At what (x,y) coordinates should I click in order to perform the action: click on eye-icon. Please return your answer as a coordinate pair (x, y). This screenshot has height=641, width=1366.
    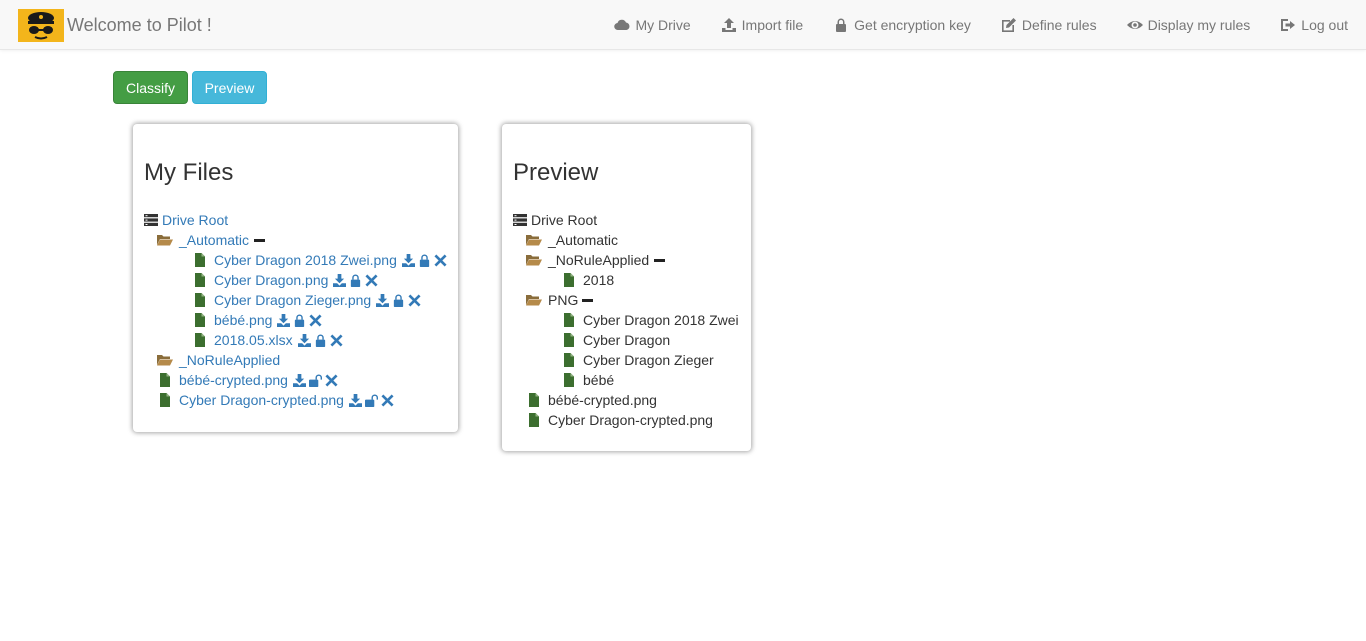
    Looking at the image, I should click on (1134, 25).